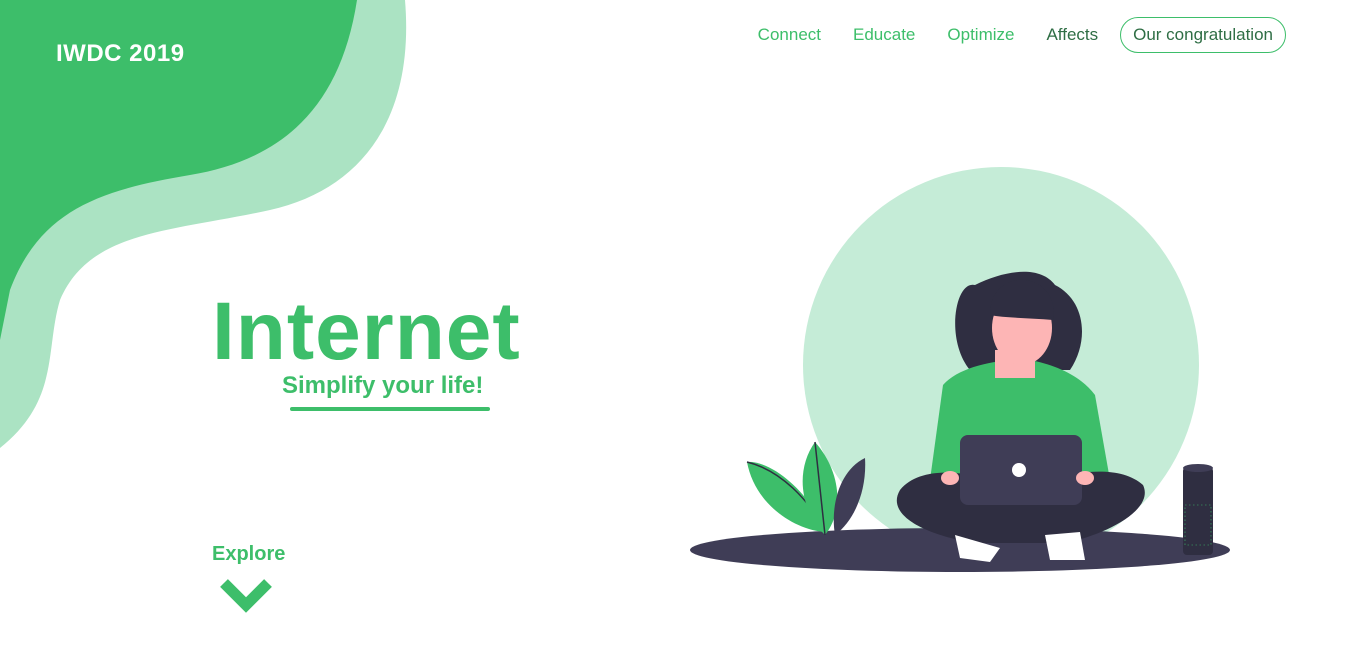 This screenshot has width=1349, height=667. What do you see at coordinates (1203, 35) in the screenshot?
I see `our-congratulation-button: Our congratulation` at bounding box center [1203, 35].